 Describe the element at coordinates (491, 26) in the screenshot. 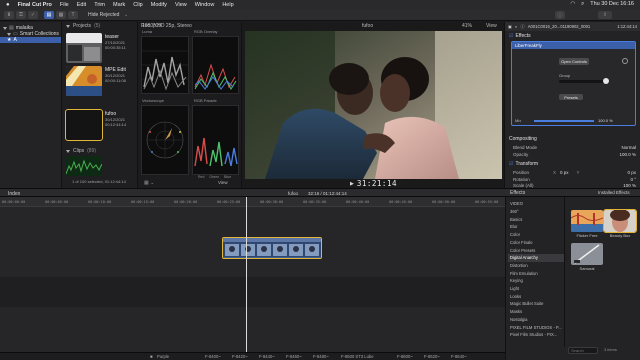

I see `viewer-view-menu: View` at that location.